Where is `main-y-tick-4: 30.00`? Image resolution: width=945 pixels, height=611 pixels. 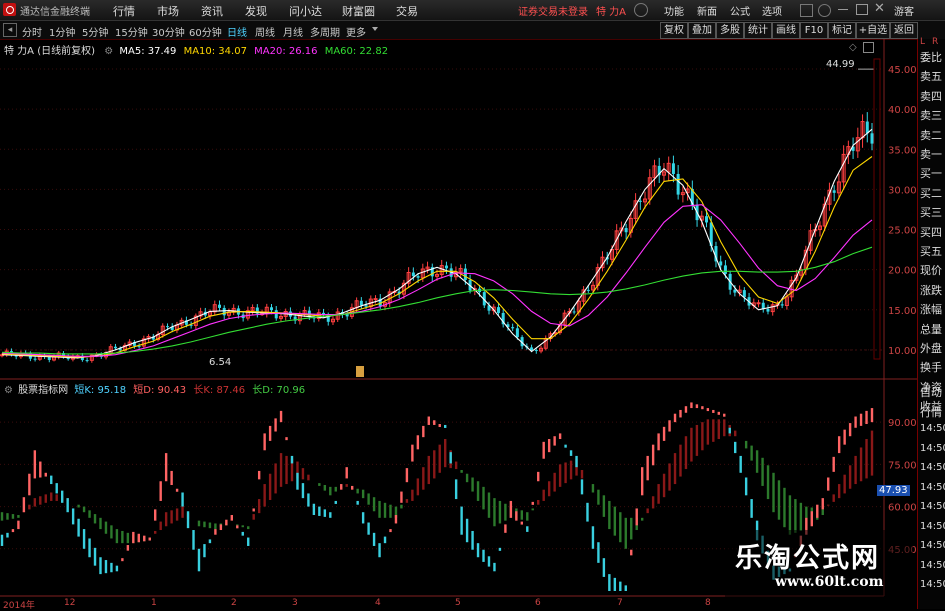
main-y-tick-4: 30.00 is located at coordinates (902, 190).